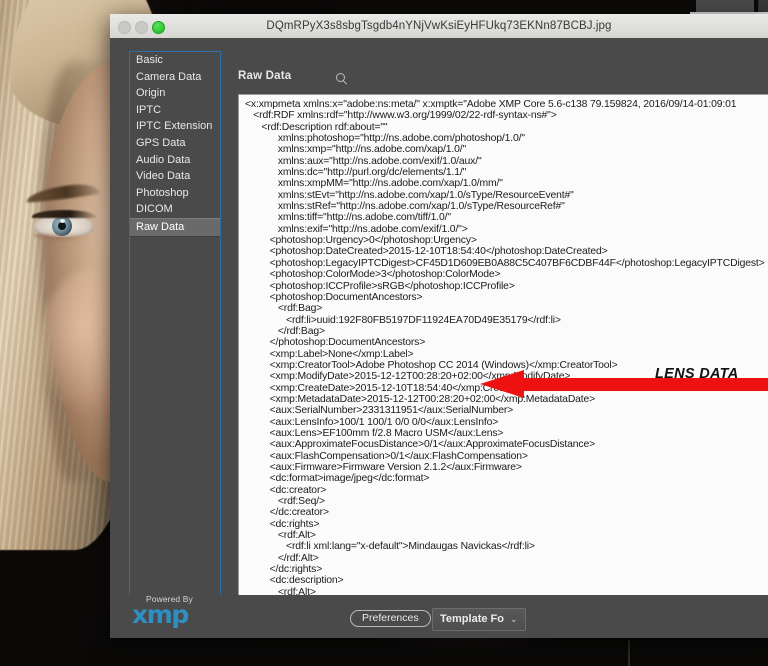 The height and width of the screenshot is (666, 768). Describe the element at coordinates (175, 110) in the screenshot. I see `sidebar-item-iptc: IPTC` at that location.